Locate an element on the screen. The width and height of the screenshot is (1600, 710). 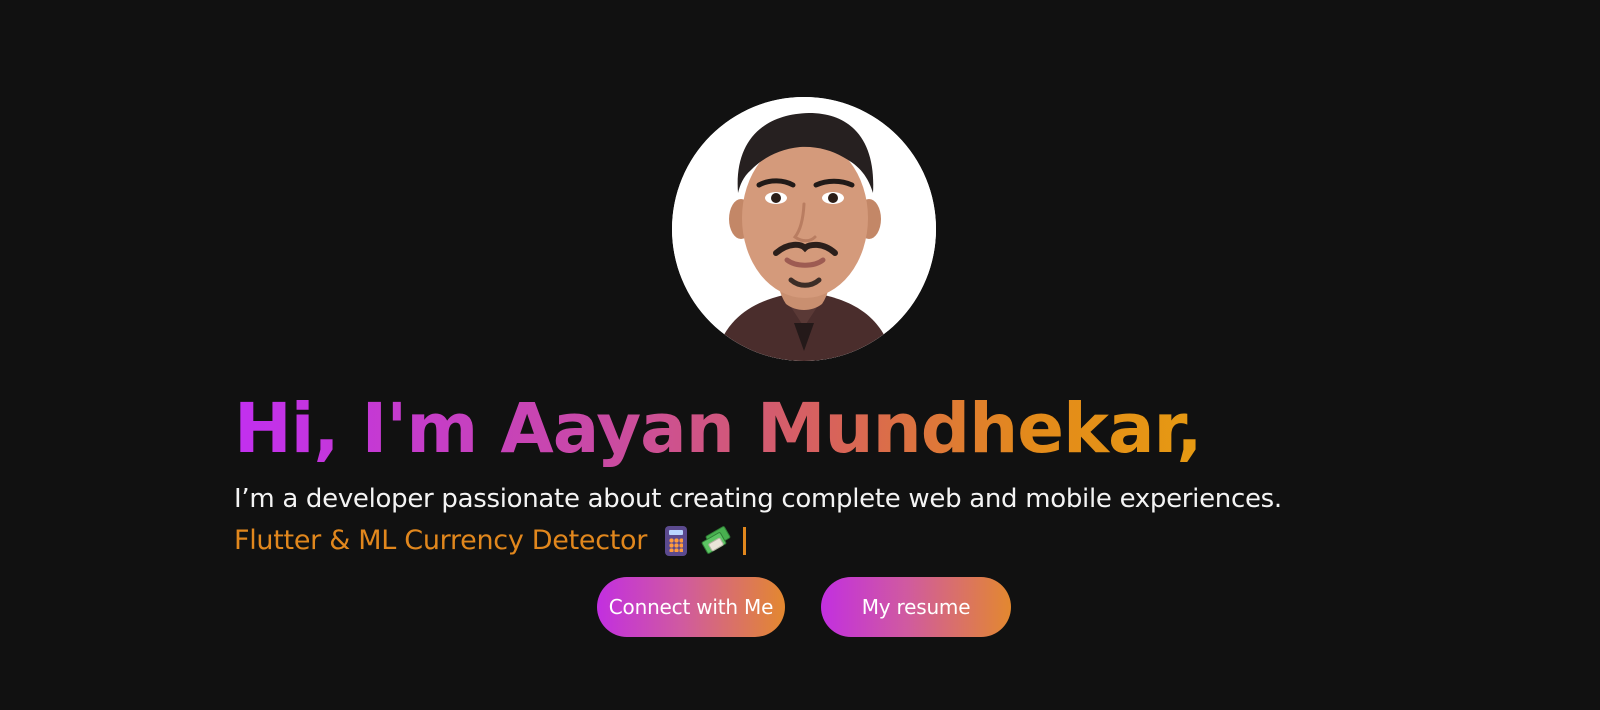
typed-text-line: Flutter & ML Currency Detector is located at coordinates (490, 541).